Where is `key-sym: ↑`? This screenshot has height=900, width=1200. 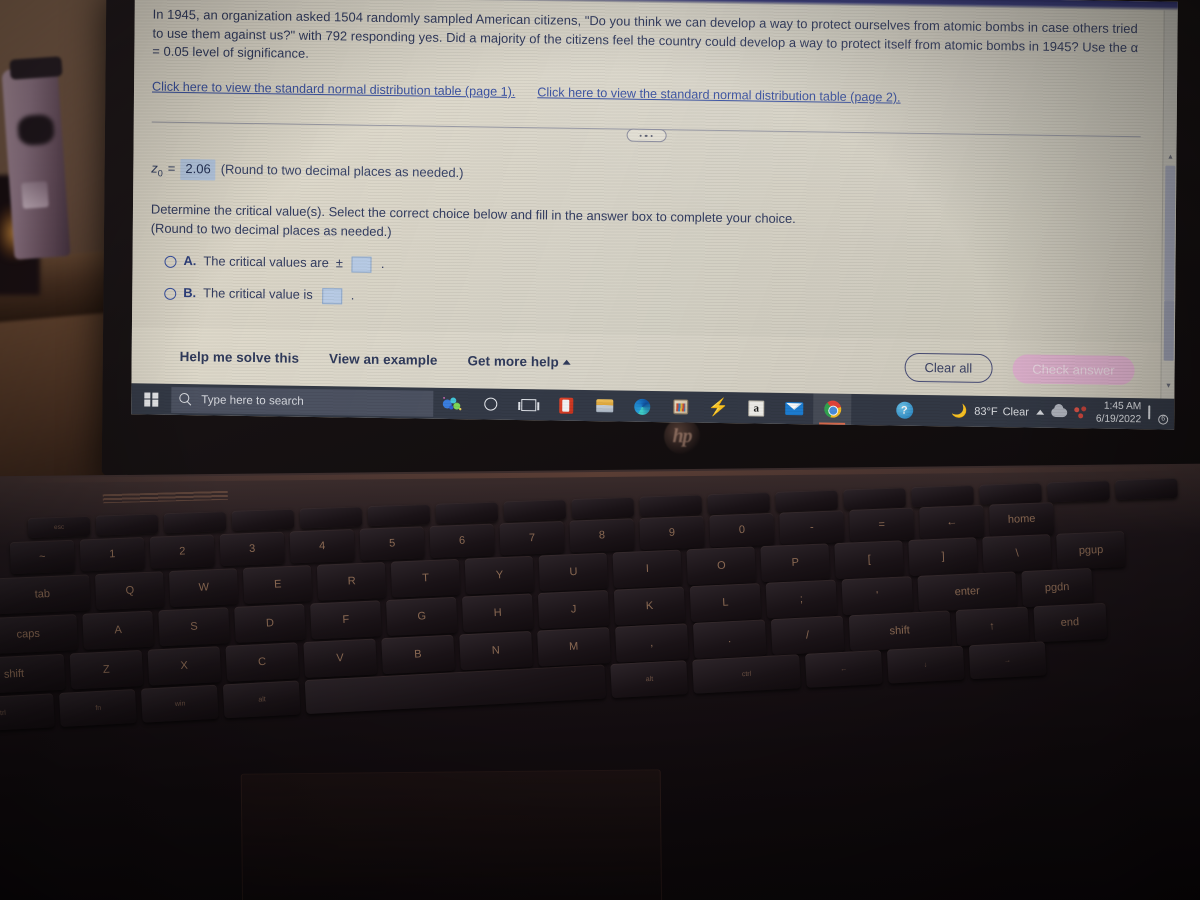
key-sym: ↑ is located at coordinates (992, 626).